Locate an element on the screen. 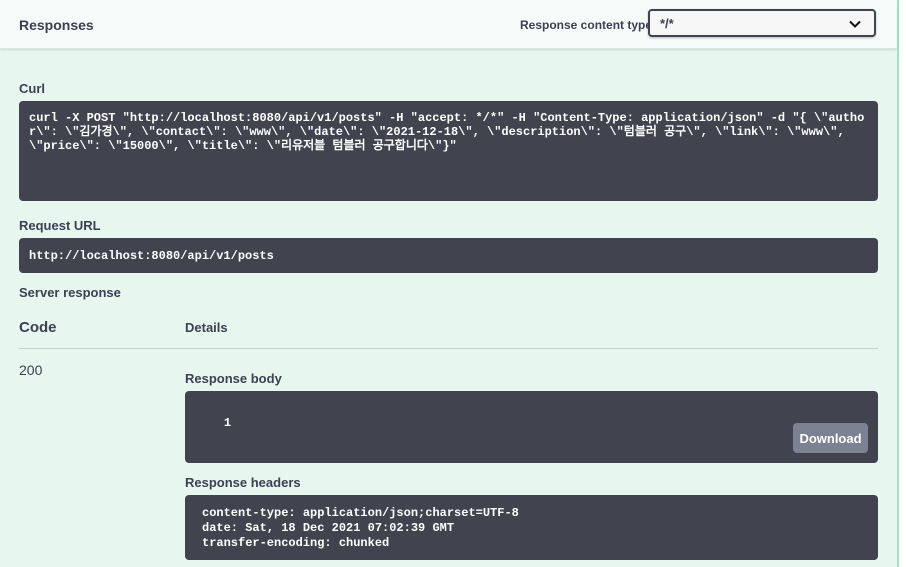 Image resolution: width=906 pixels, height=567 pixels. response-status-code: 200 is located at coordinates (31, 370).